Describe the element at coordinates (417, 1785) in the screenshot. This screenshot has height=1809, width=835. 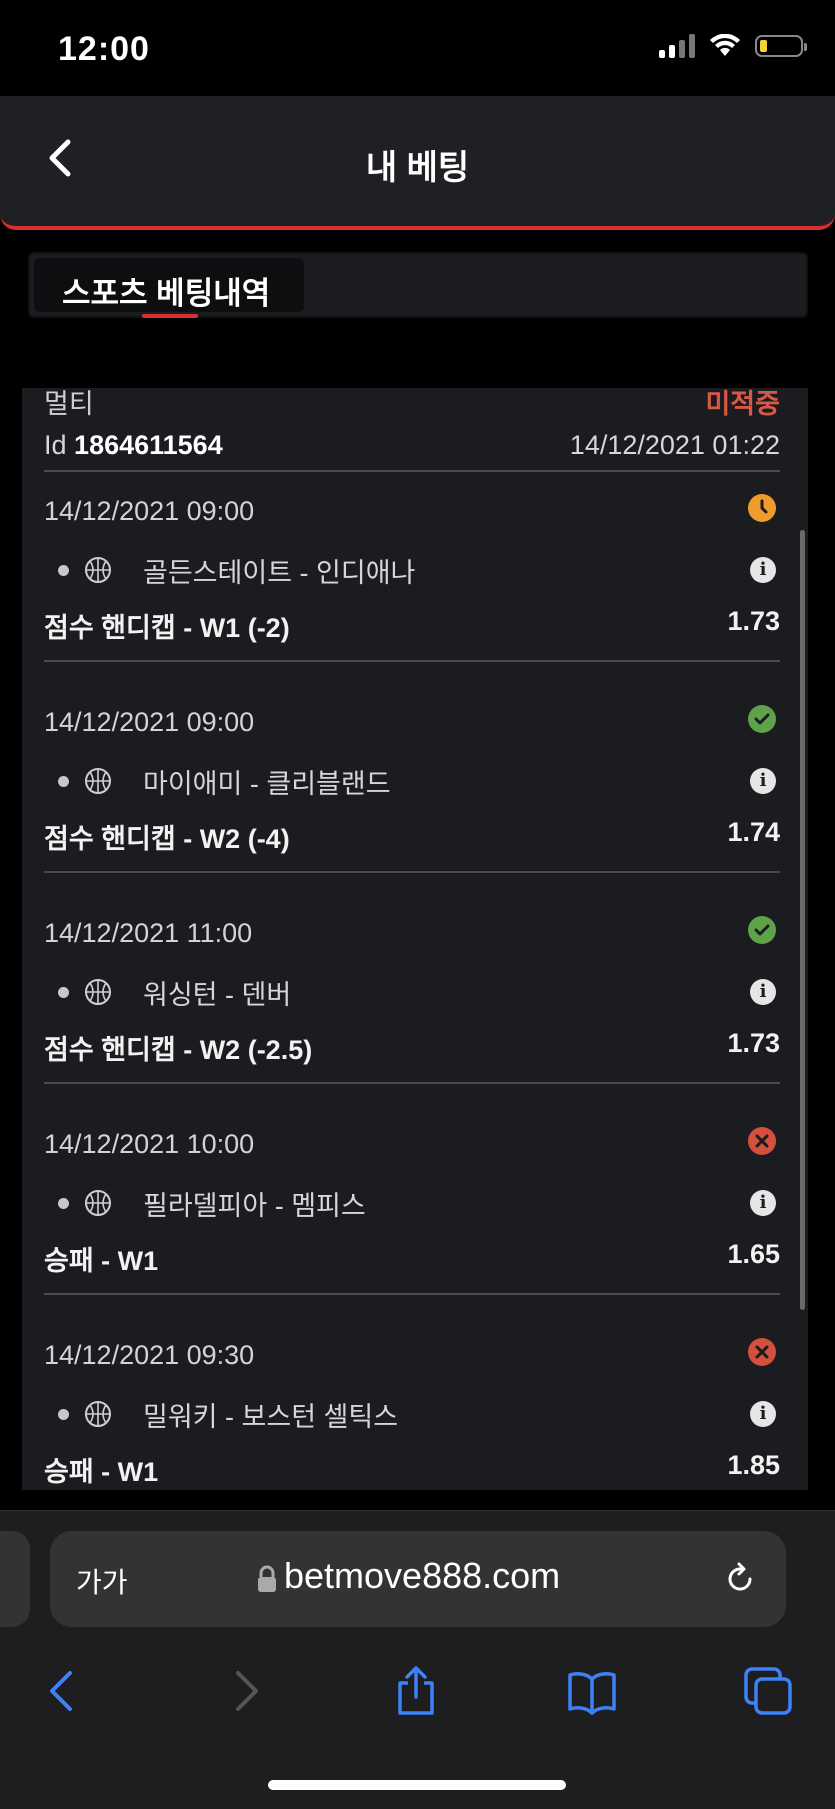
I see `home-indicator` at that location.